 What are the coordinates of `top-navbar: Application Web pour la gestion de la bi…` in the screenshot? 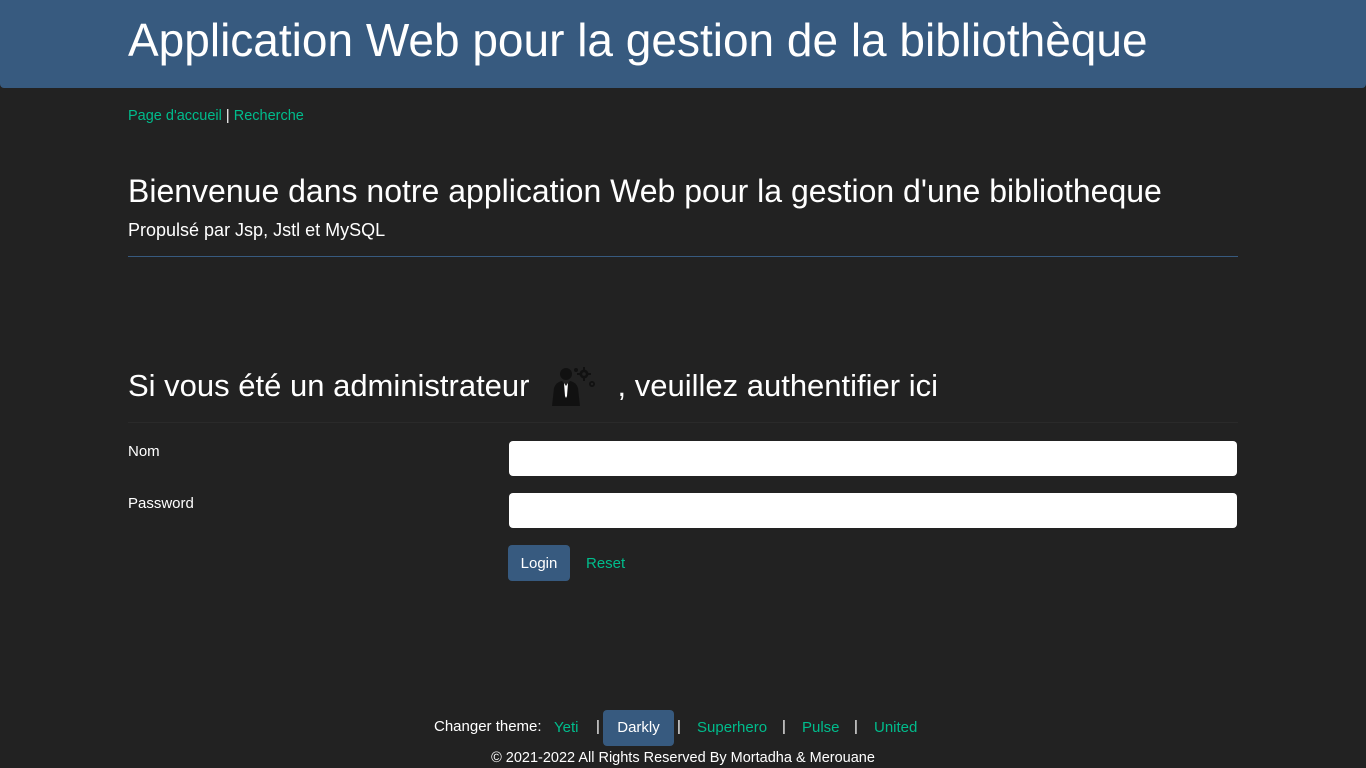 It's located at (683, 44).